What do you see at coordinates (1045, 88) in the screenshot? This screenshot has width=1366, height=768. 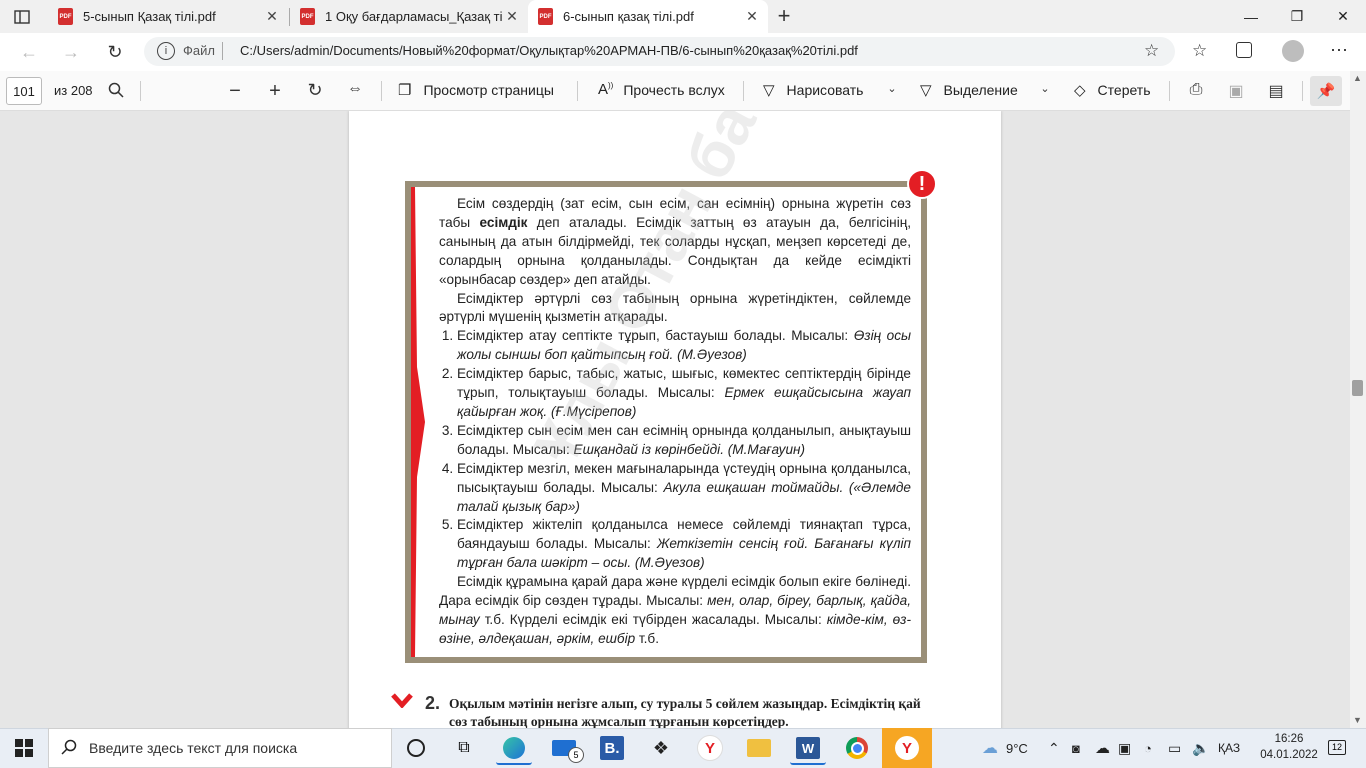 I see `highlight-dropdown-icon: ⌄` at bounding box center [1045, 88].